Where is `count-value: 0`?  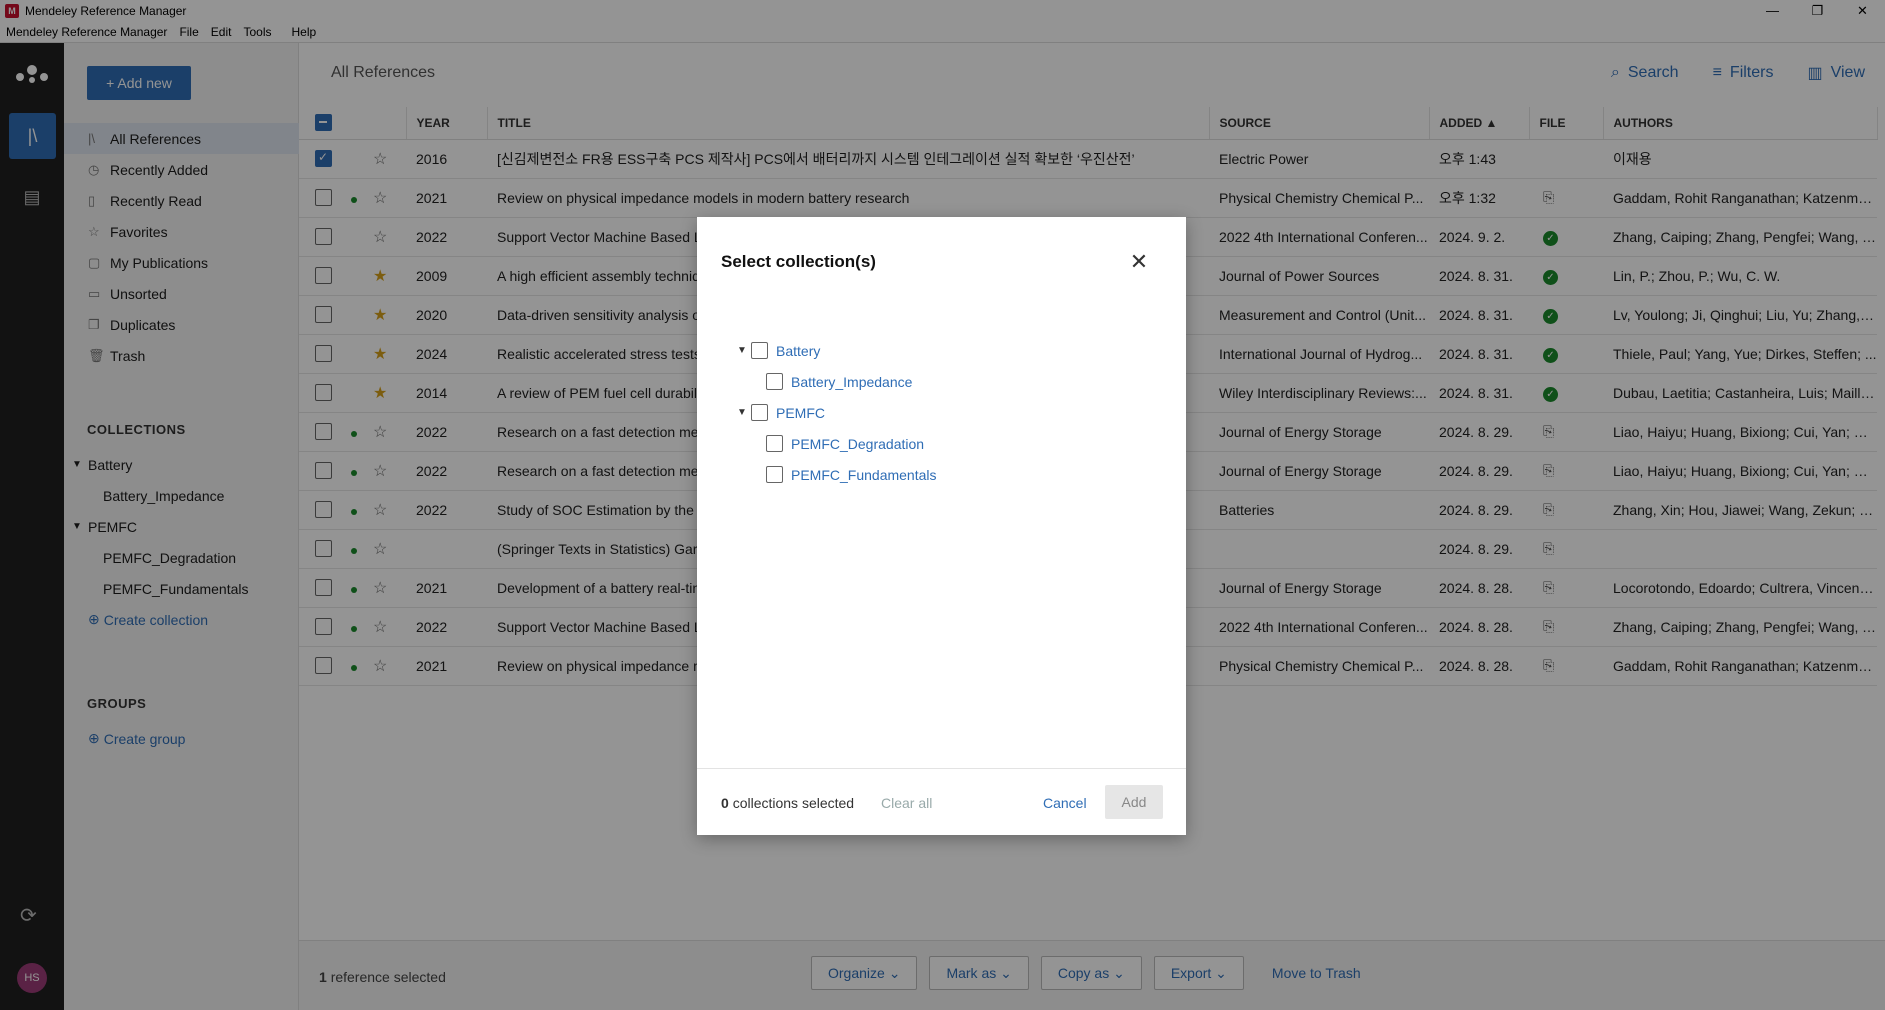
count-value: 0 is located at coordinates (725, 803).